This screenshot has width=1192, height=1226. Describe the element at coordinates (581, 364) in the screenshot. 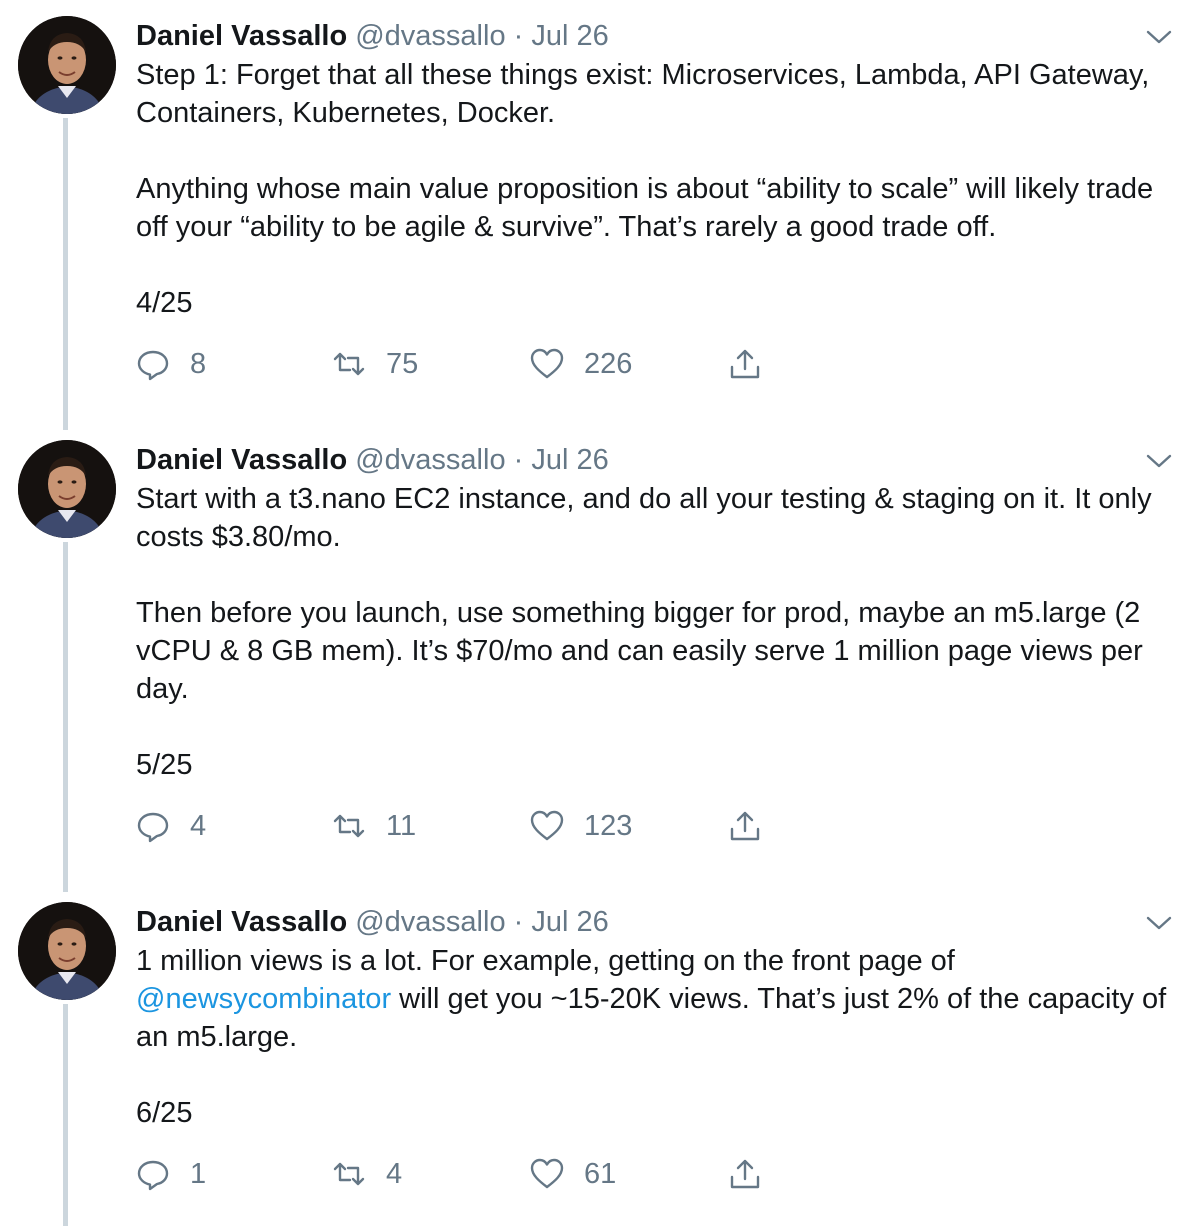

I see `like-button: 226` at that location.